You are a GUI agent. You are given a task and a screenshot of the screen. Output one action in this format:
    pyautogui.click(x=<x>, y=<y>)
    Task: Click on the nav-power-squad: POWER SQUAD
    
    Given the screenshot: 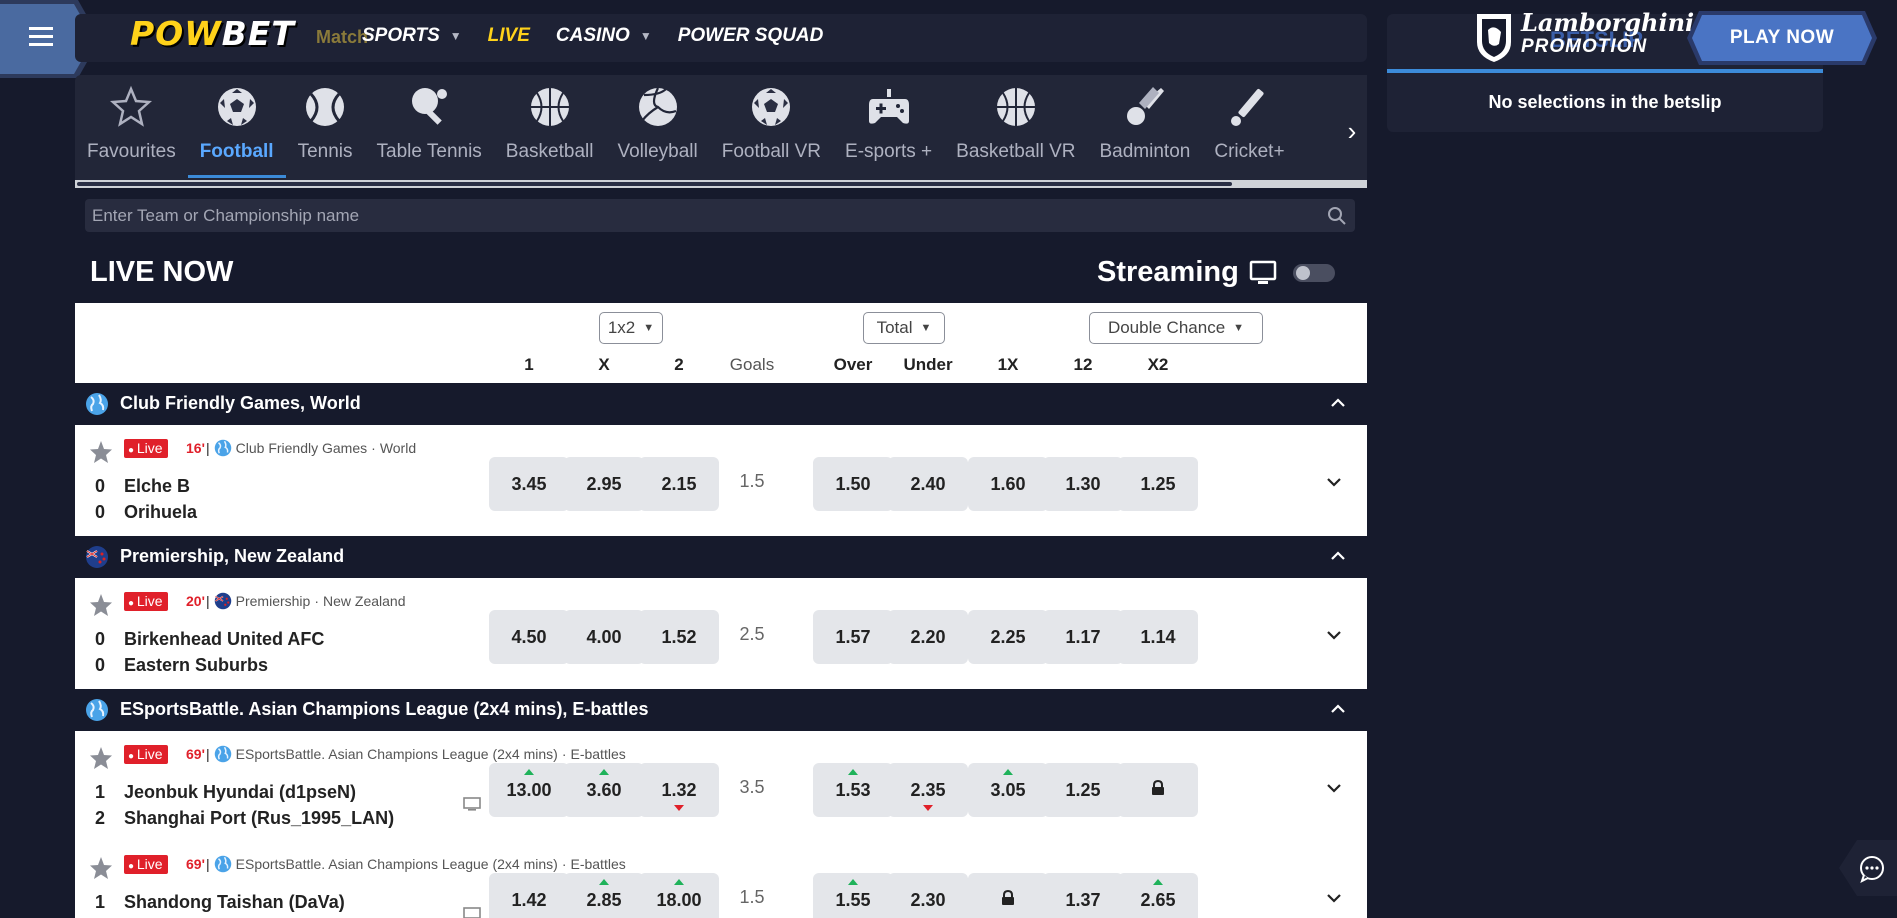 What is the action you would take?
    pyautogui.click(x=751, y=36)
    